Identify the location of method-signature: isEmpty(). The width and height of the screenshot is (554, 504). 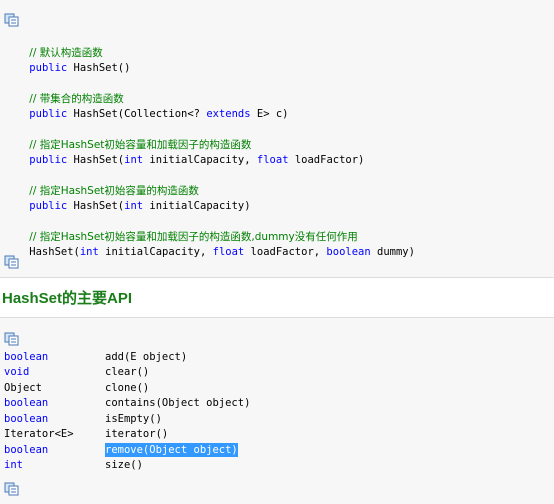
(133, 419).